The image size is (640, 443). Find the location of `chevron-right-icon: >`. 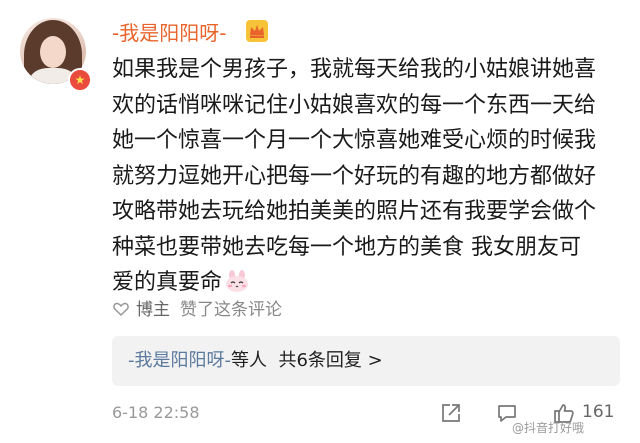

chevron-right-icon: > is located at coordinates (375, 360).